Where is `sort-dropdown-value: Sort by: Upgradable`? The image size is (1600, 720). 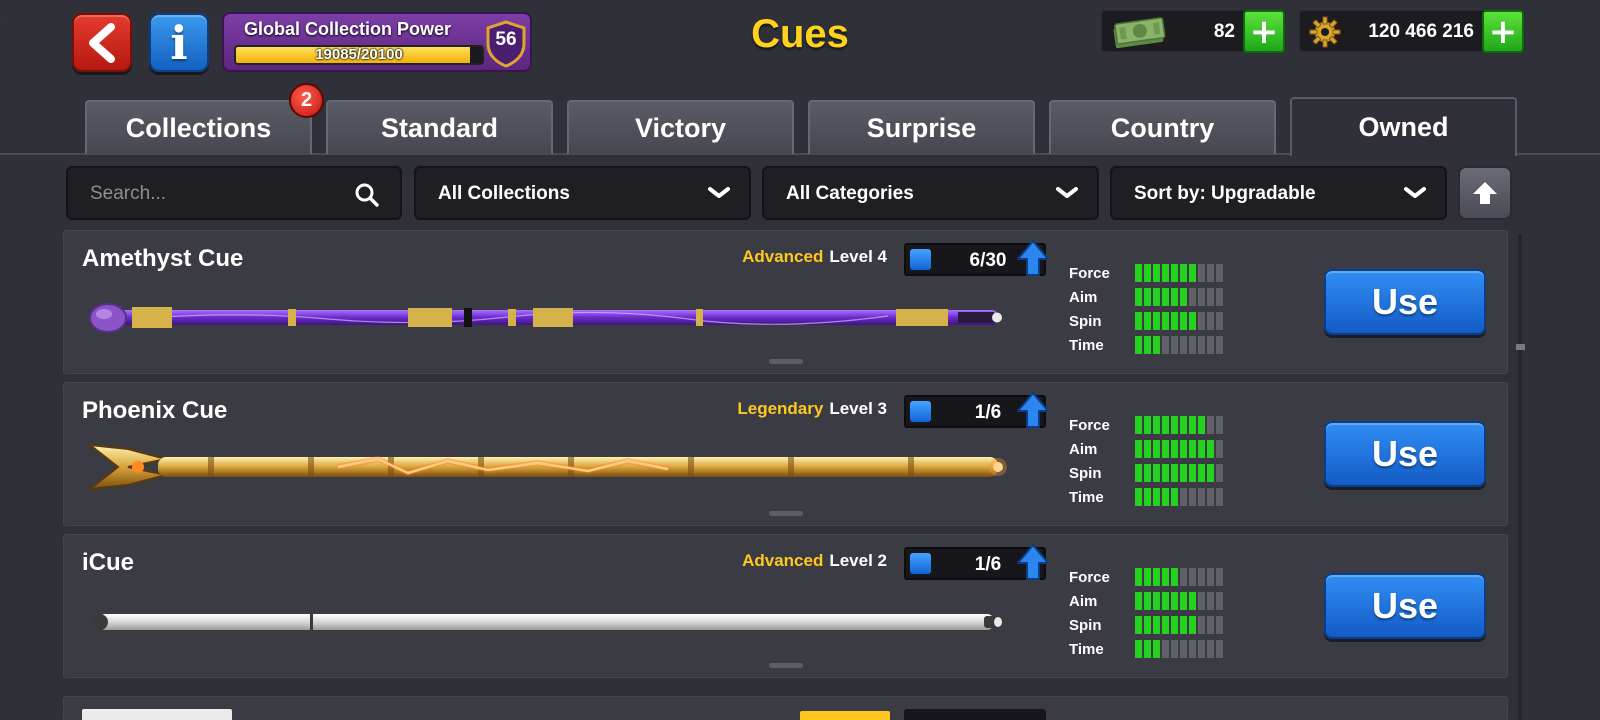
sort-dropdown-value: Sort by: Upgradable is located at coordinates (1225, 193).